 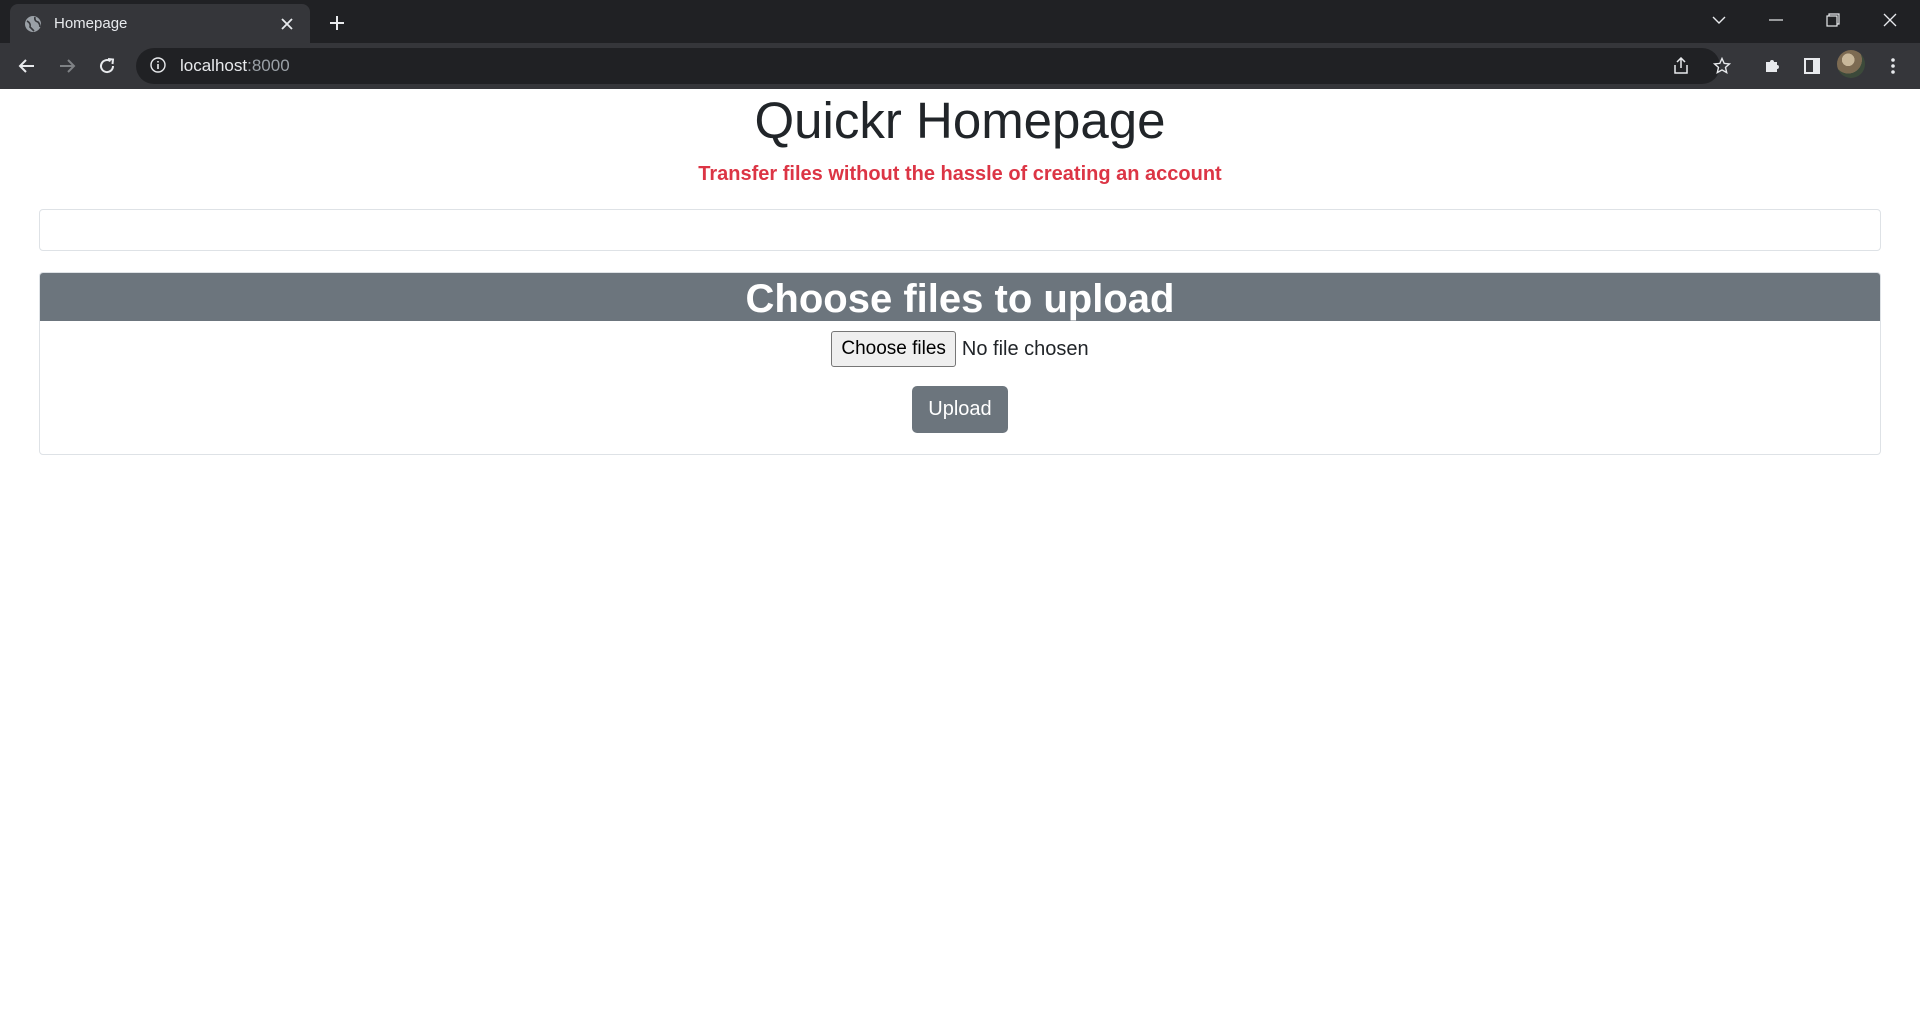 What do you see at coordinates (893, 349) in the screenshot?
I see `choose-files-button: Choose files` at bounding box center [893, 349].